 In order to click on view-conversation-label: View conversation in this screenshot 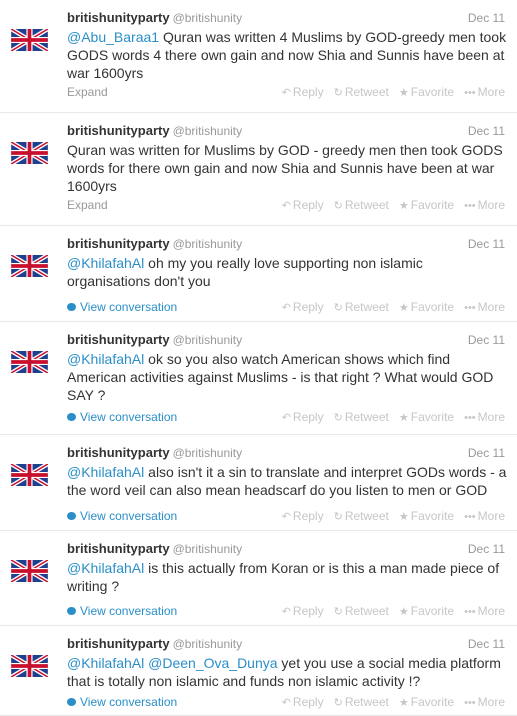, I will do `click(129, 417)`.